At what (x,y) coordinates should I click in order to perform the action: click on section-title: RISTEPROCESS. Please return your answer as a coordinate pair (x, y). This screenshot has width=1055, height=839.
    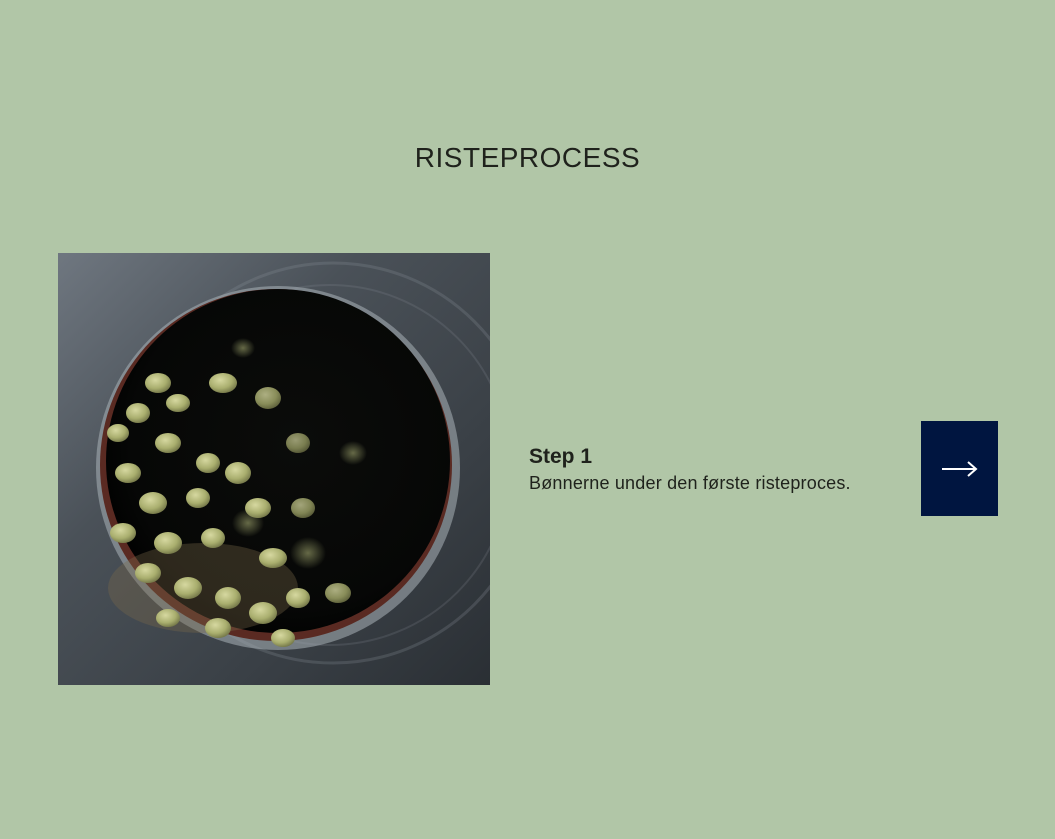
    Looking at the image, I should click on (527, 157).